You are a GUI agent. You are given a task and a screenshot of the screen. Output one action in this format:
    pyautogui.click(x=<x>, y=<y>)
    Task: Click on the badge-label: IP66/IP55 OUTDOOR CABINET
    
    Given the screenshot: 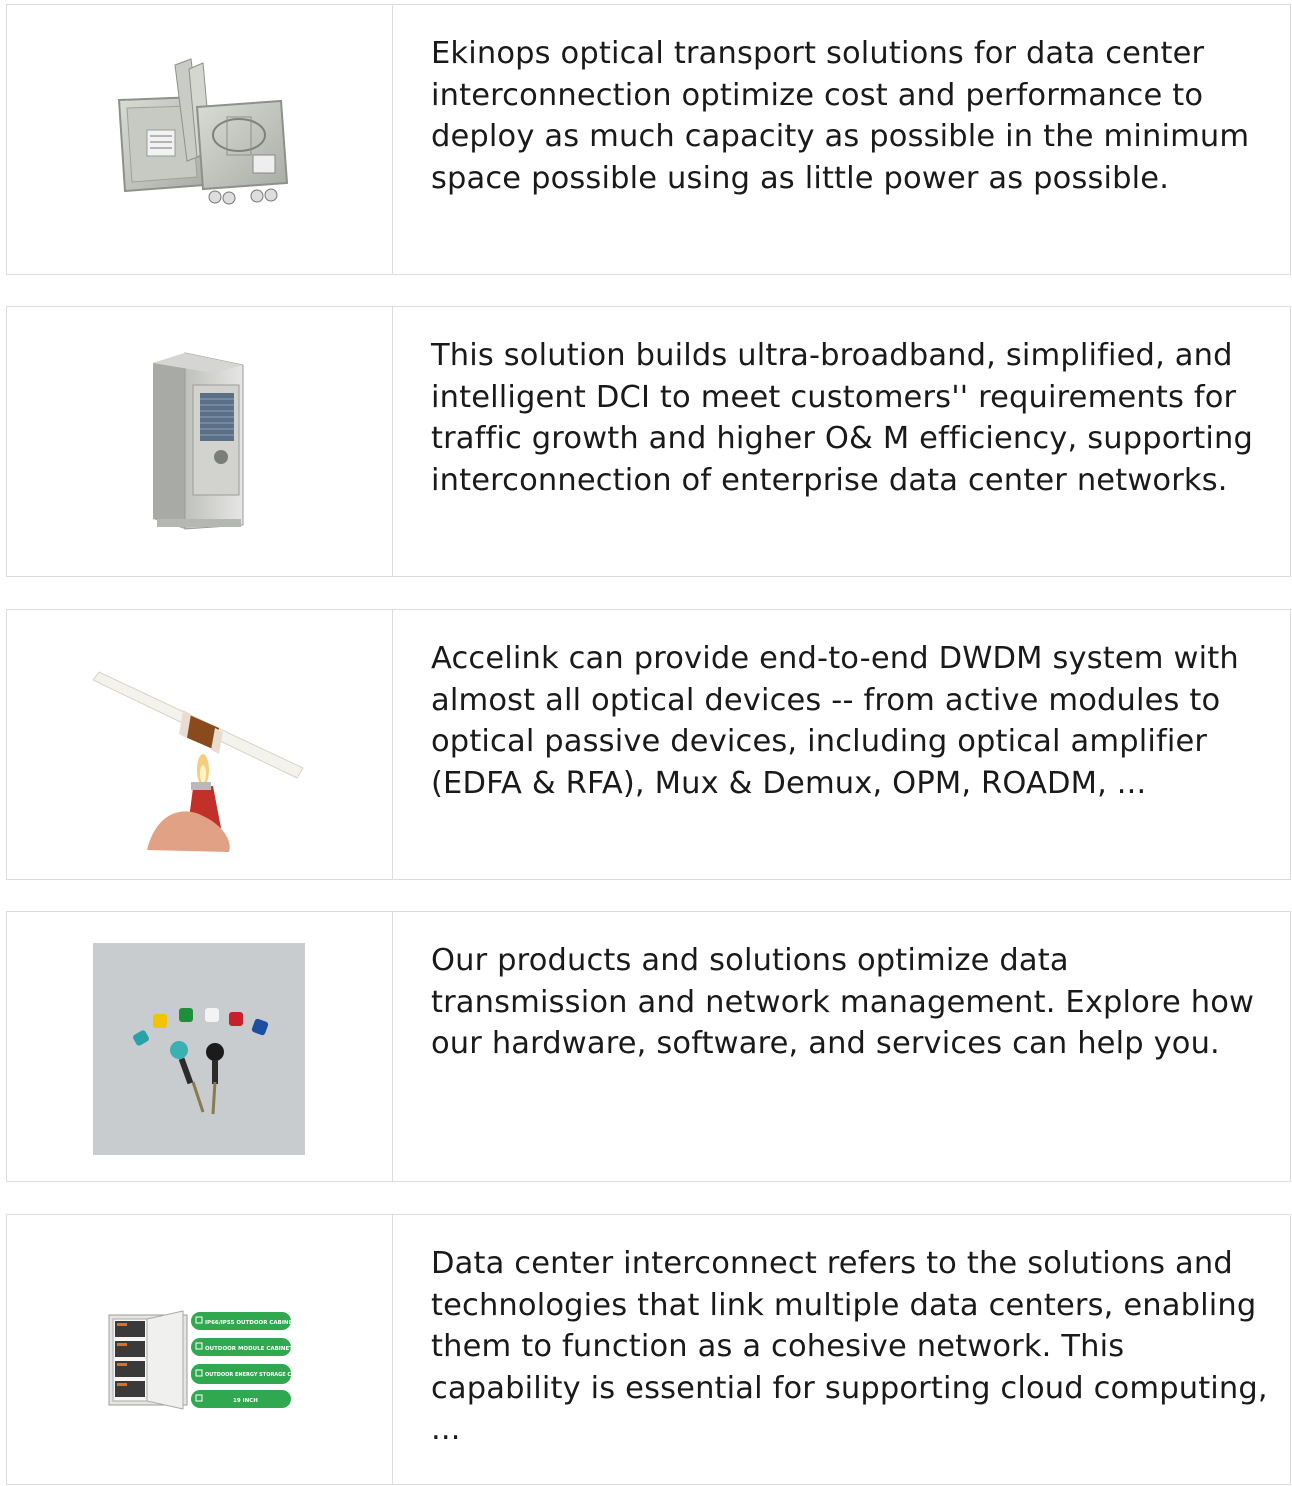 What is the action you would take?
    pyautogui.click(x=250, y=1323)
    